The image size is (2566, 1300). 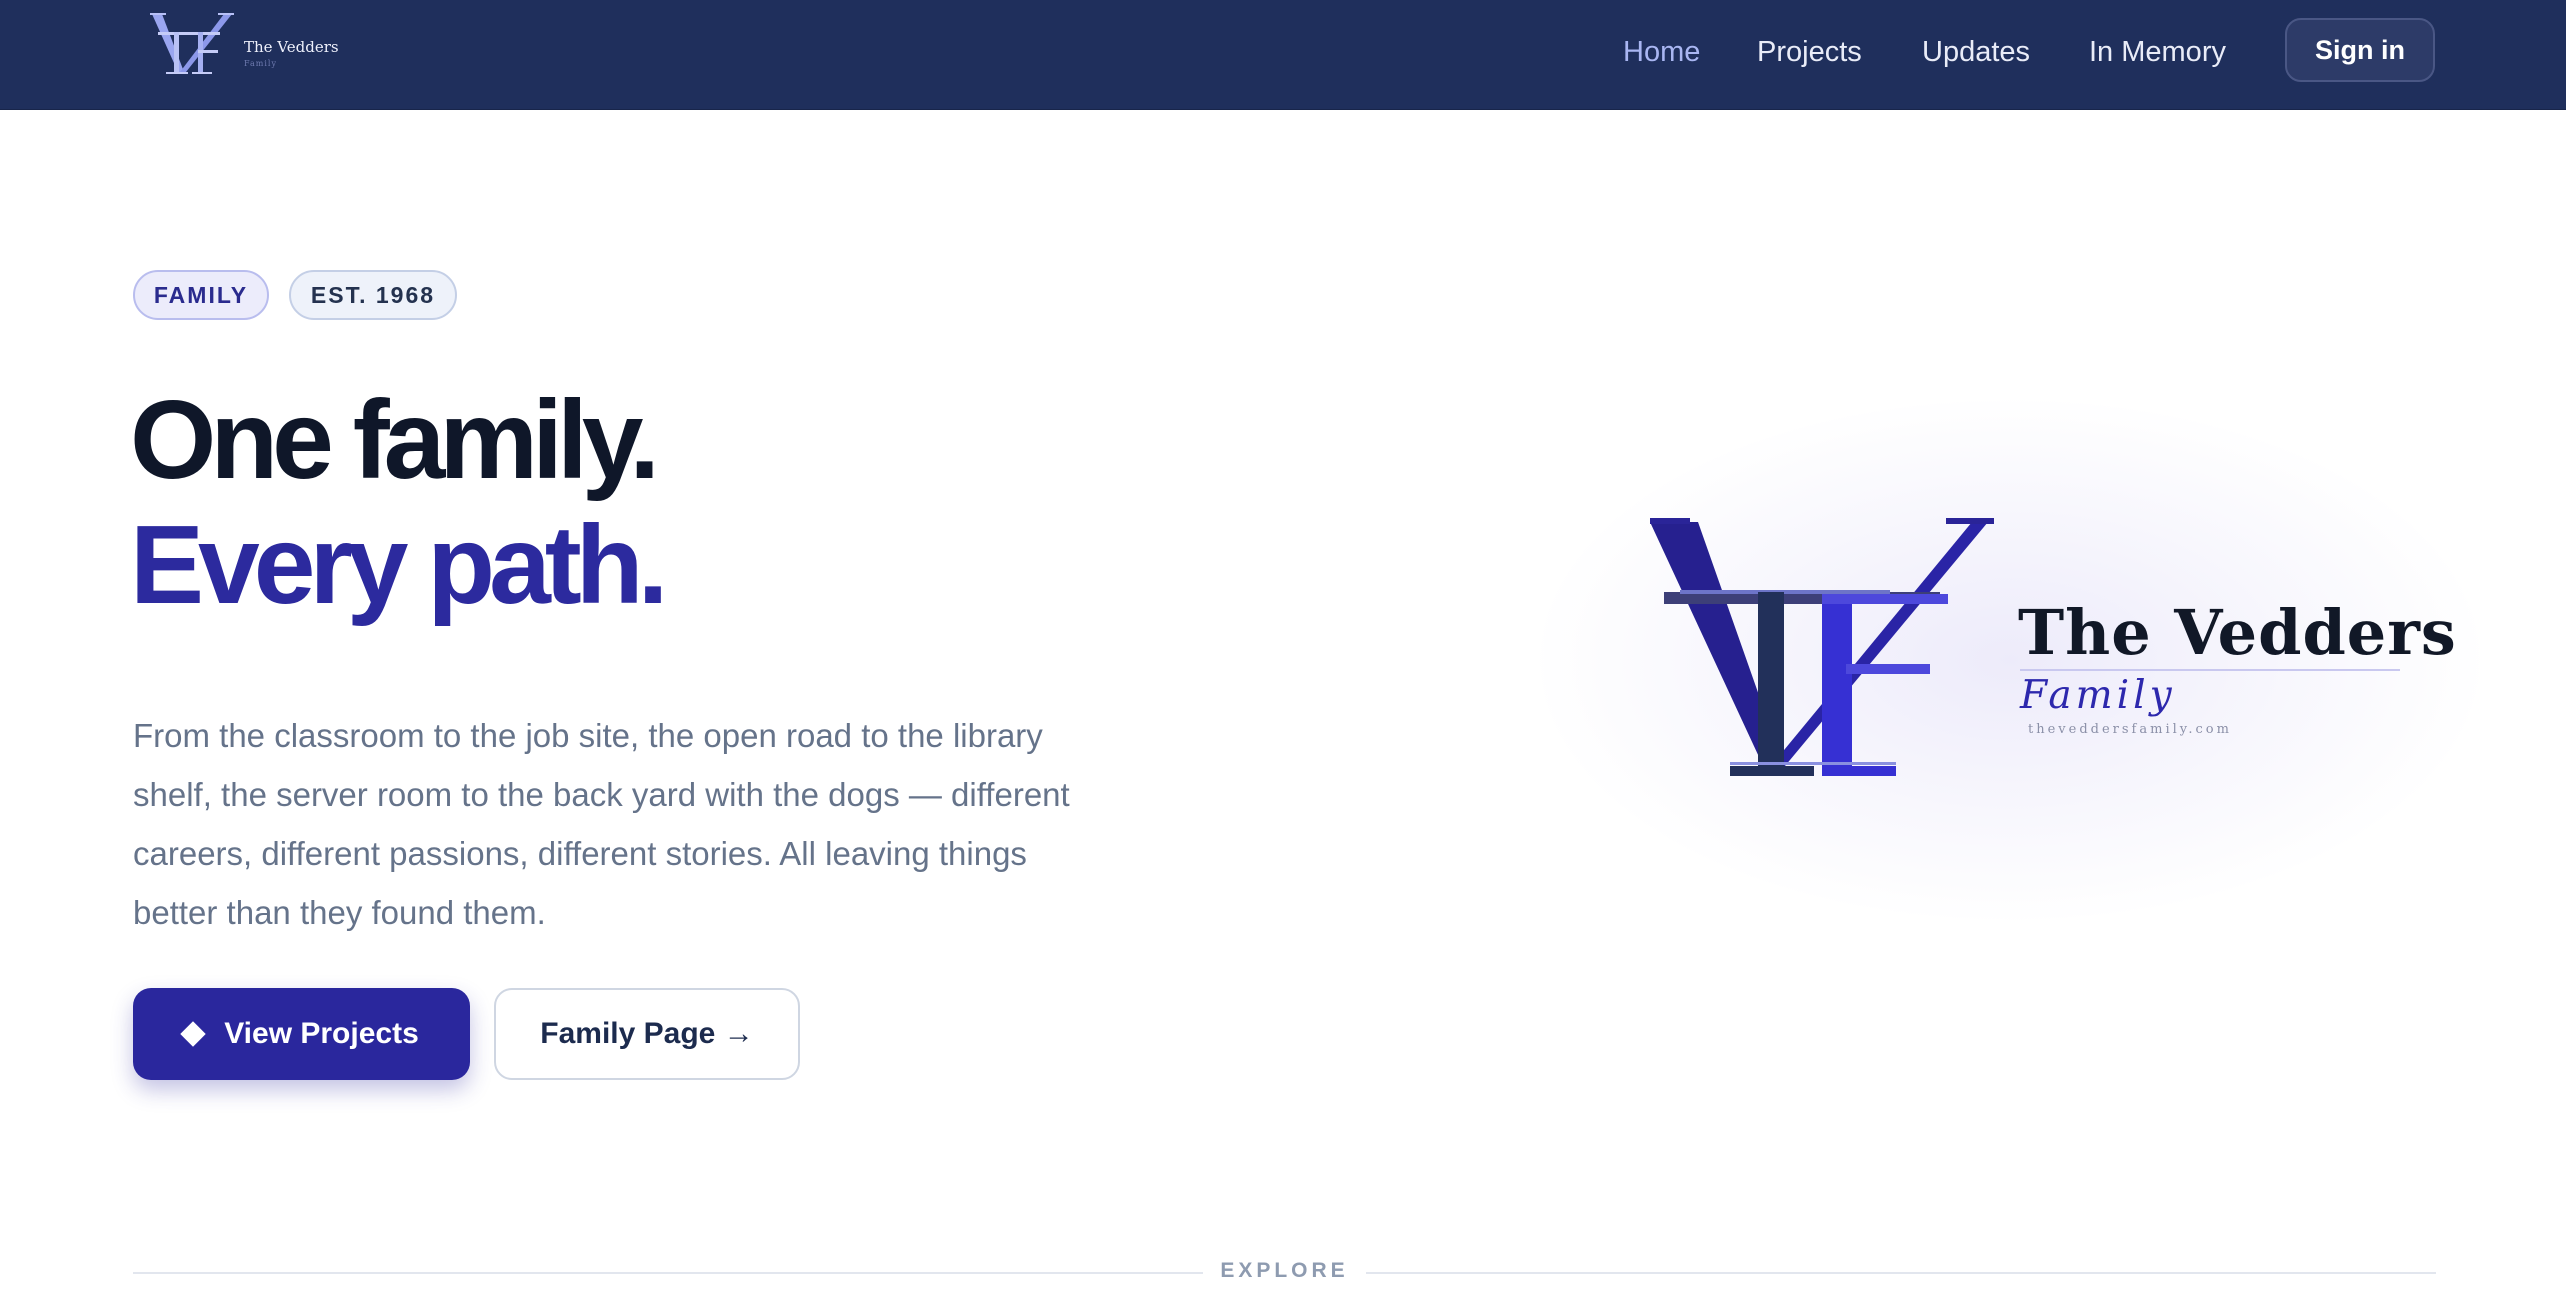 I want to click on brand-subtitle: Family, so click(x=260, y=63).